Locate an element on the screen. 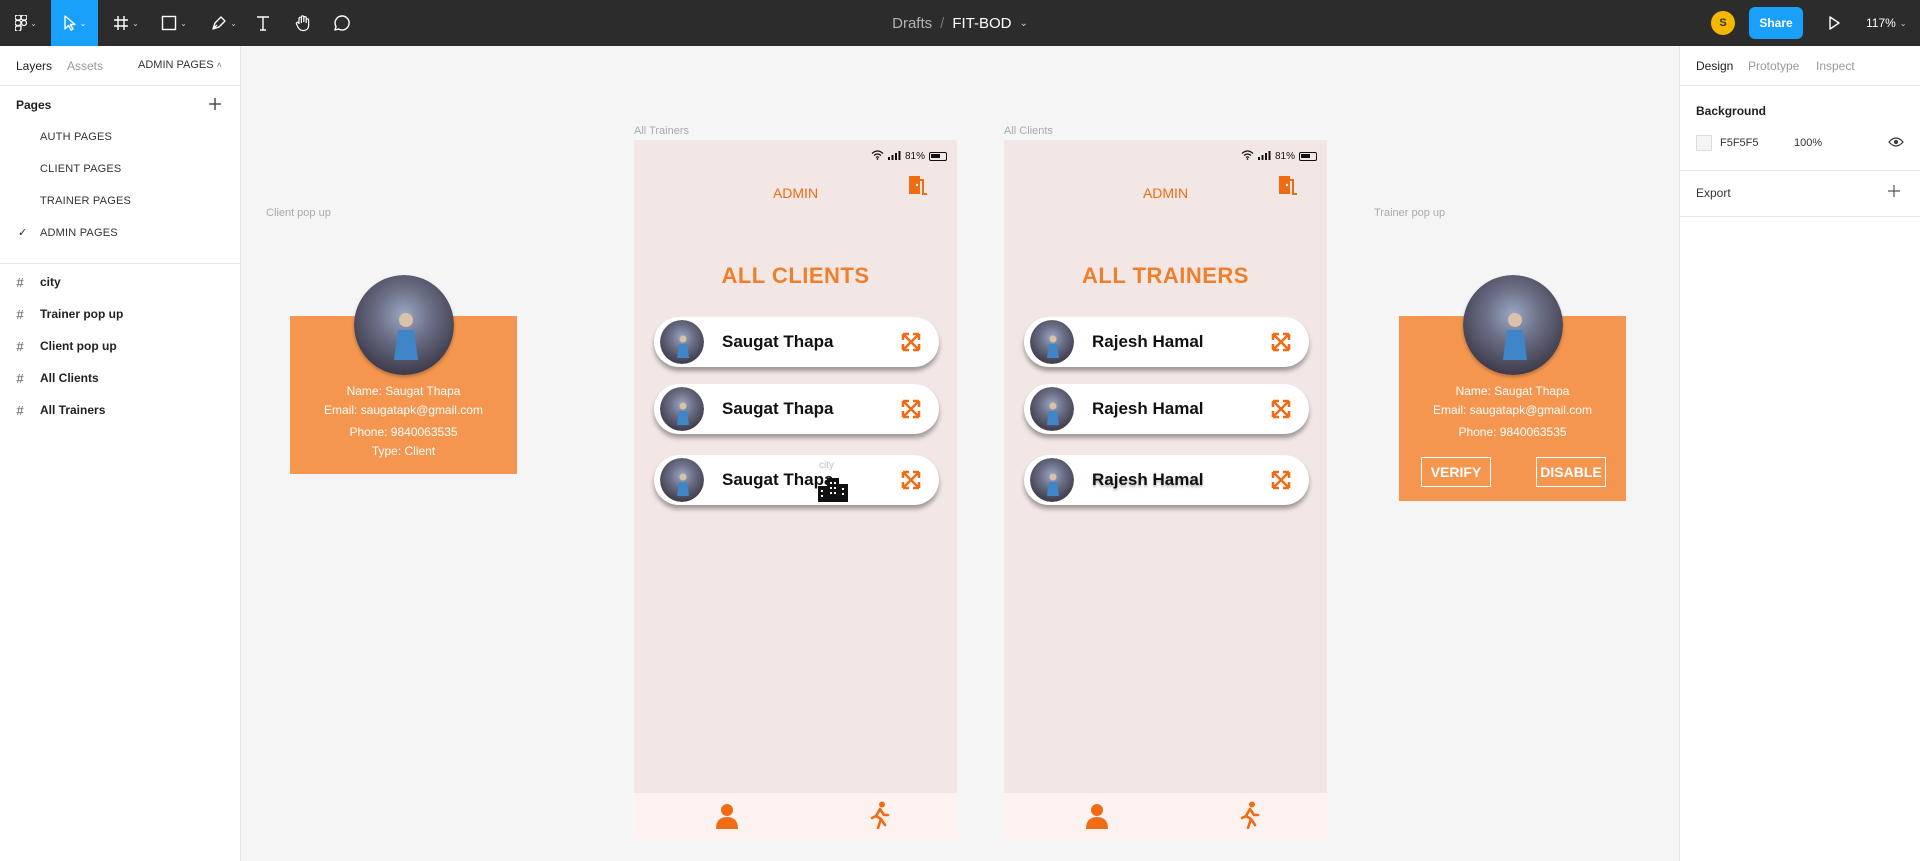 Image resolution: width=1920 pixels, height=861 pixels. breadcrumb-drafts: Drafts is located at coordinates (912, 23).